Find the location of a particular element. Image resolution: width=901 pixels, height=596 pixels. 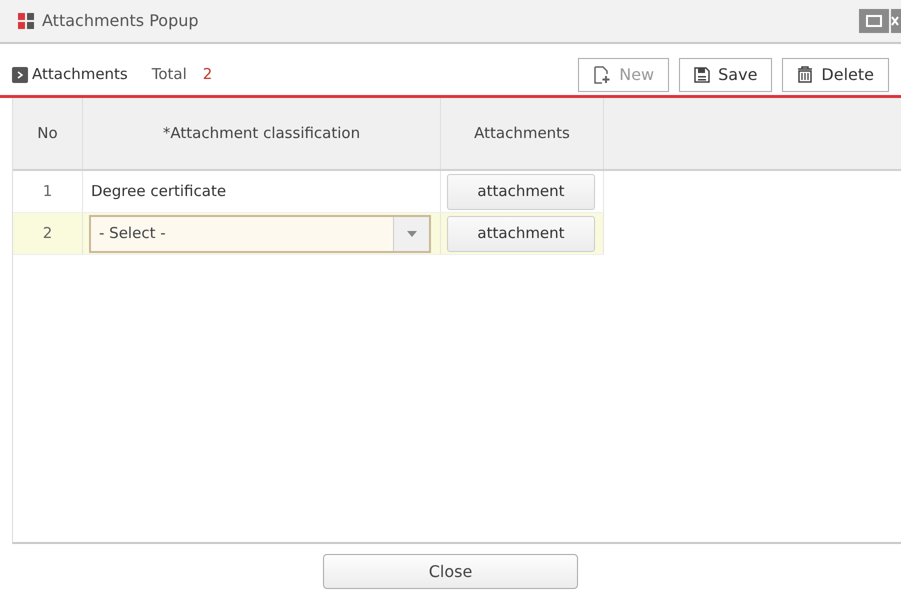

total-count: 2 is located at coordinates (207, 75).